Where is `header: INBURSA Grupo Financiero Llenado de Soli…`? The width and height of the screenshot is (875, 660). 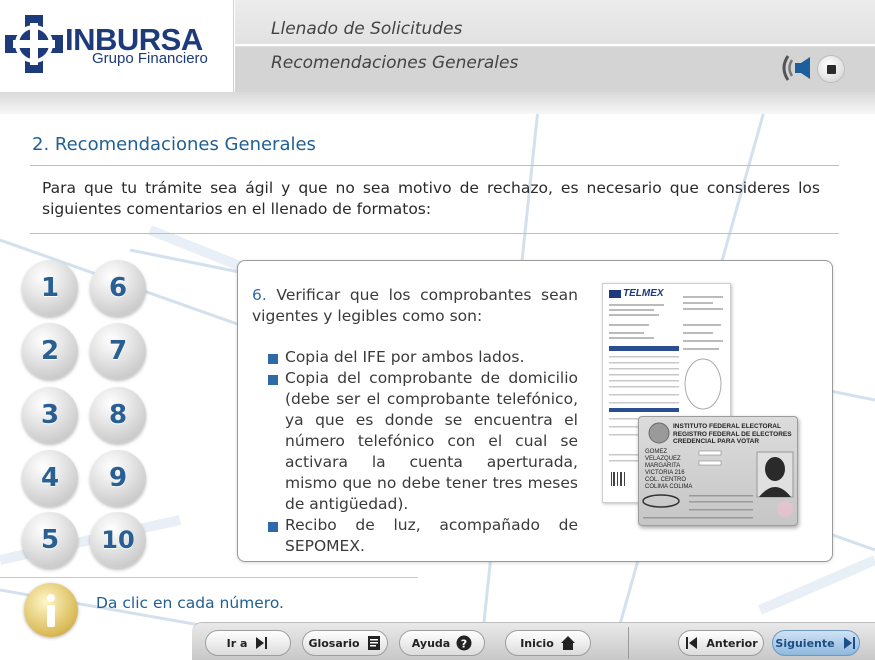 header: INBURSA Grupo Financiero Llenado de Soli… is located at coordinates (437, 46).